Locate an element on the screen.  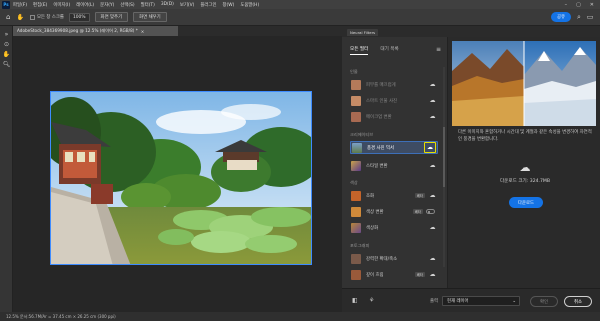
scrollbar-thumb is located at coordinates (444, 157).